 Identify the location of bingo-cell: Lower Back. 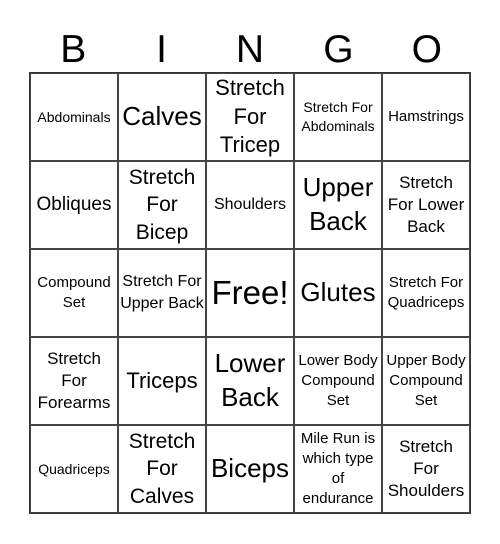
(250, 381).